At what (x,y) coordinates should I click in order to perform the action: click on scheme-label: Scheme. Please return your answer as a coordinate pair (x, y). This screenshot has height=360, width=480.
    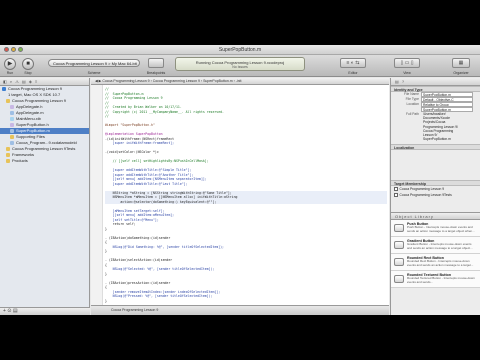
    Looking at the image, I should click on (94, 73).